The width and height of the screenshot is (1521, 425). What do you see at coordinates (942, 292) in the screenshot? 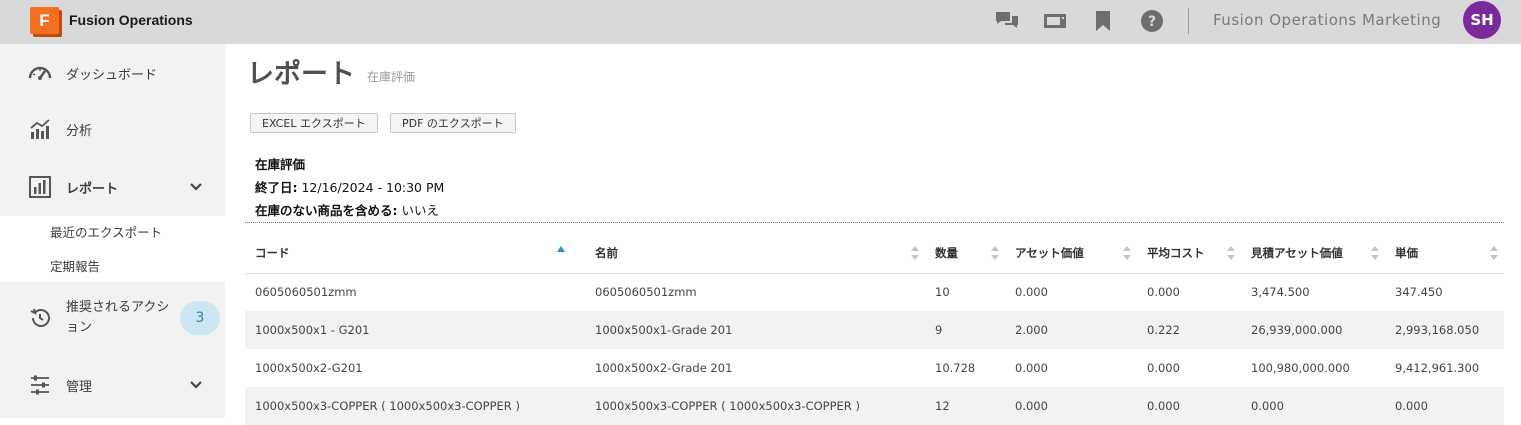
I see `cell-quantity: 10` at bounding box center [942, 292].